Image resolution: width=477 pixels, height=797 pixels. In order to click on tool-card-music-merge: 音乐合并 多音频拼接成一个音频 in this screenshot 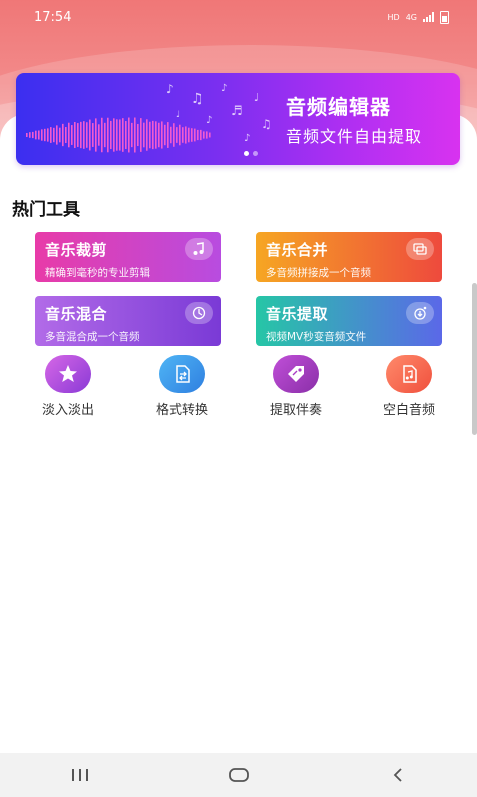, I will do `click(349, 257)`.